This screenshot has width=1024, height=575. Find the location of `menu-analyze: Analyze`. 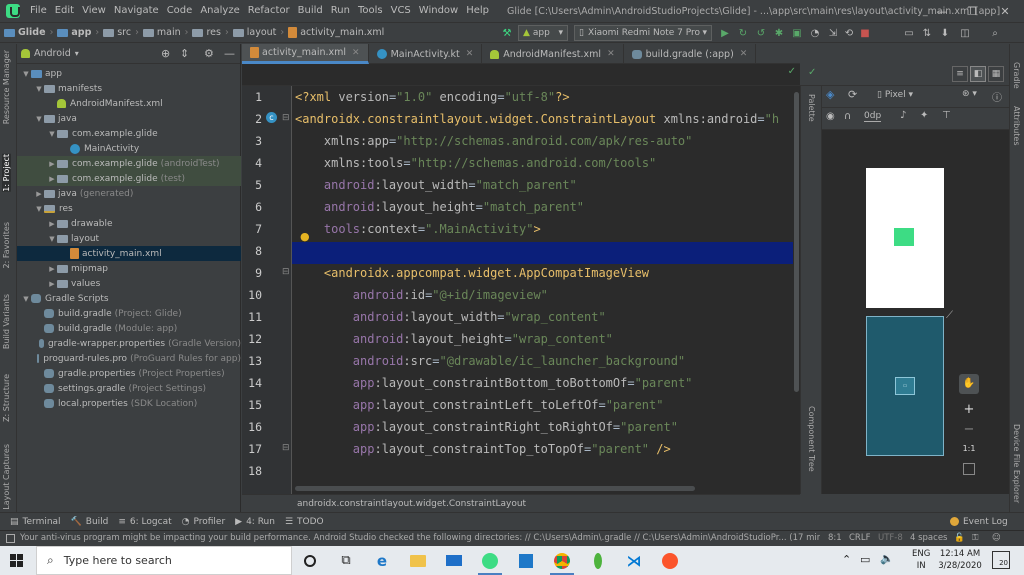

menu-analyze: Analyze is located at coordinates (219, 11).